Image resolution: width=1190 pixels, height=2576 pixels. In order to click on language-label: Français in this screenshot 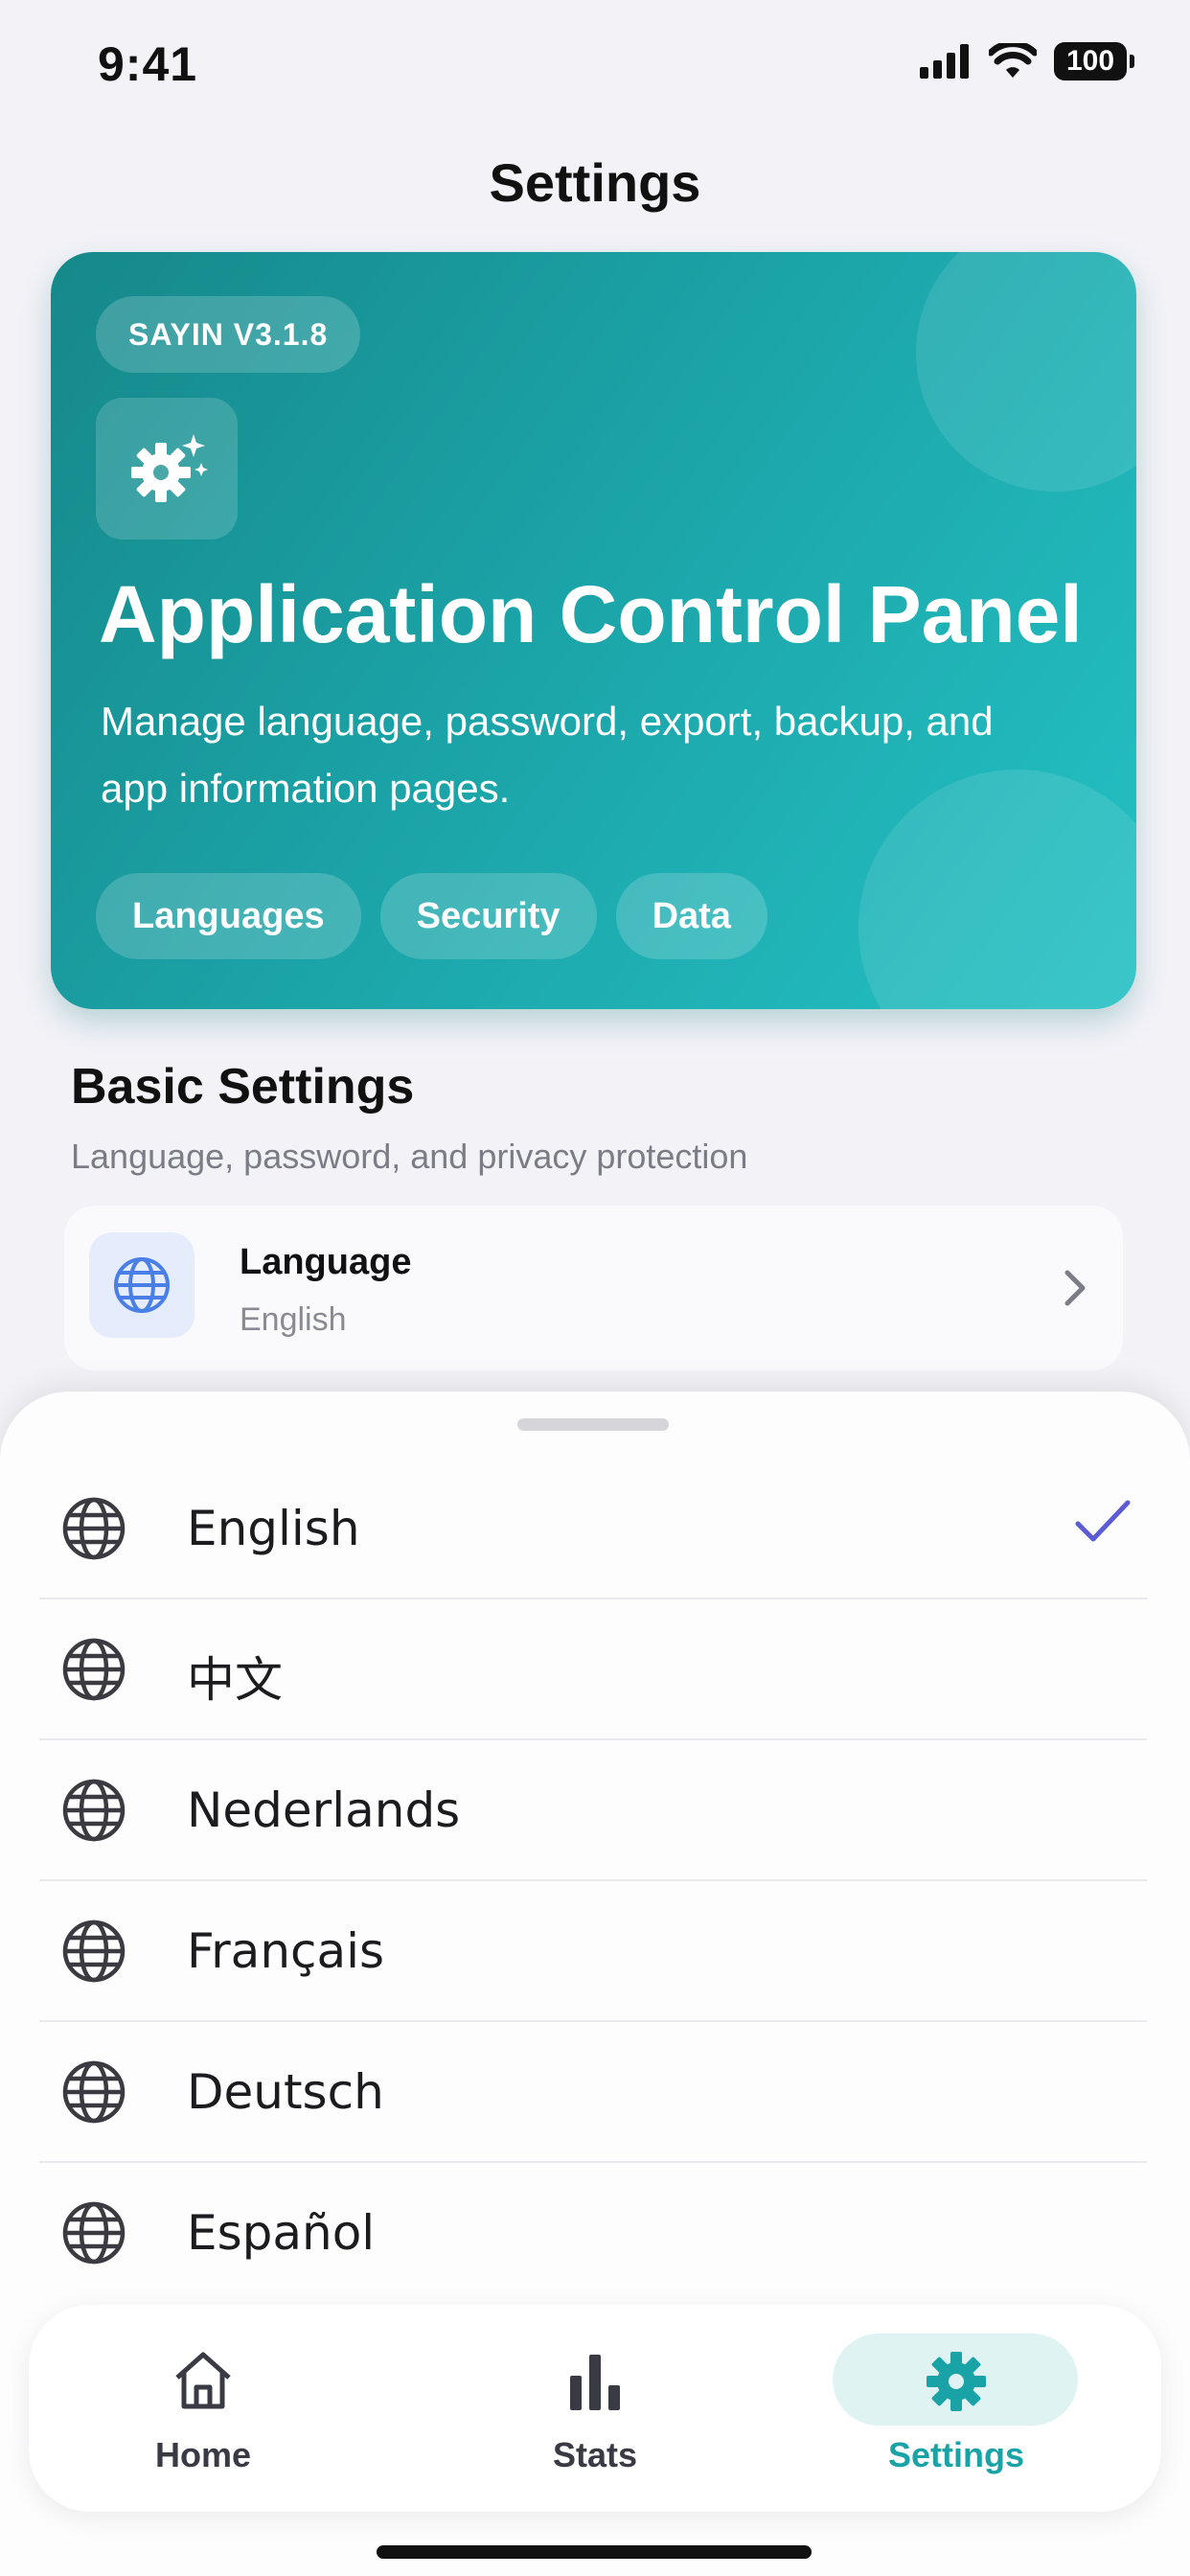, I will do `click(286, 1951)`.